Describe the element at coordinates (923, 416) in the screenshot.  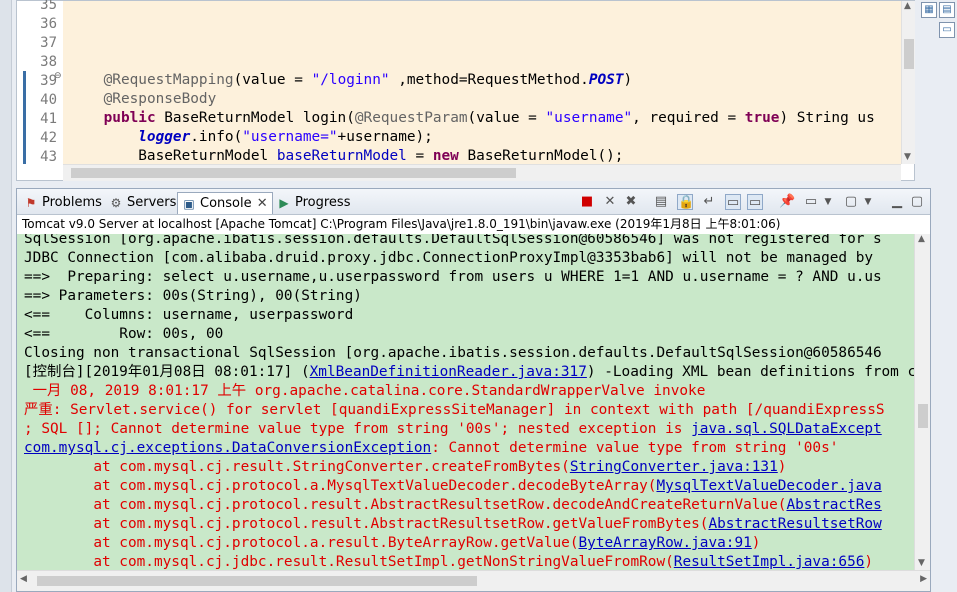
I see `console-vscroll-thumb` at that location.